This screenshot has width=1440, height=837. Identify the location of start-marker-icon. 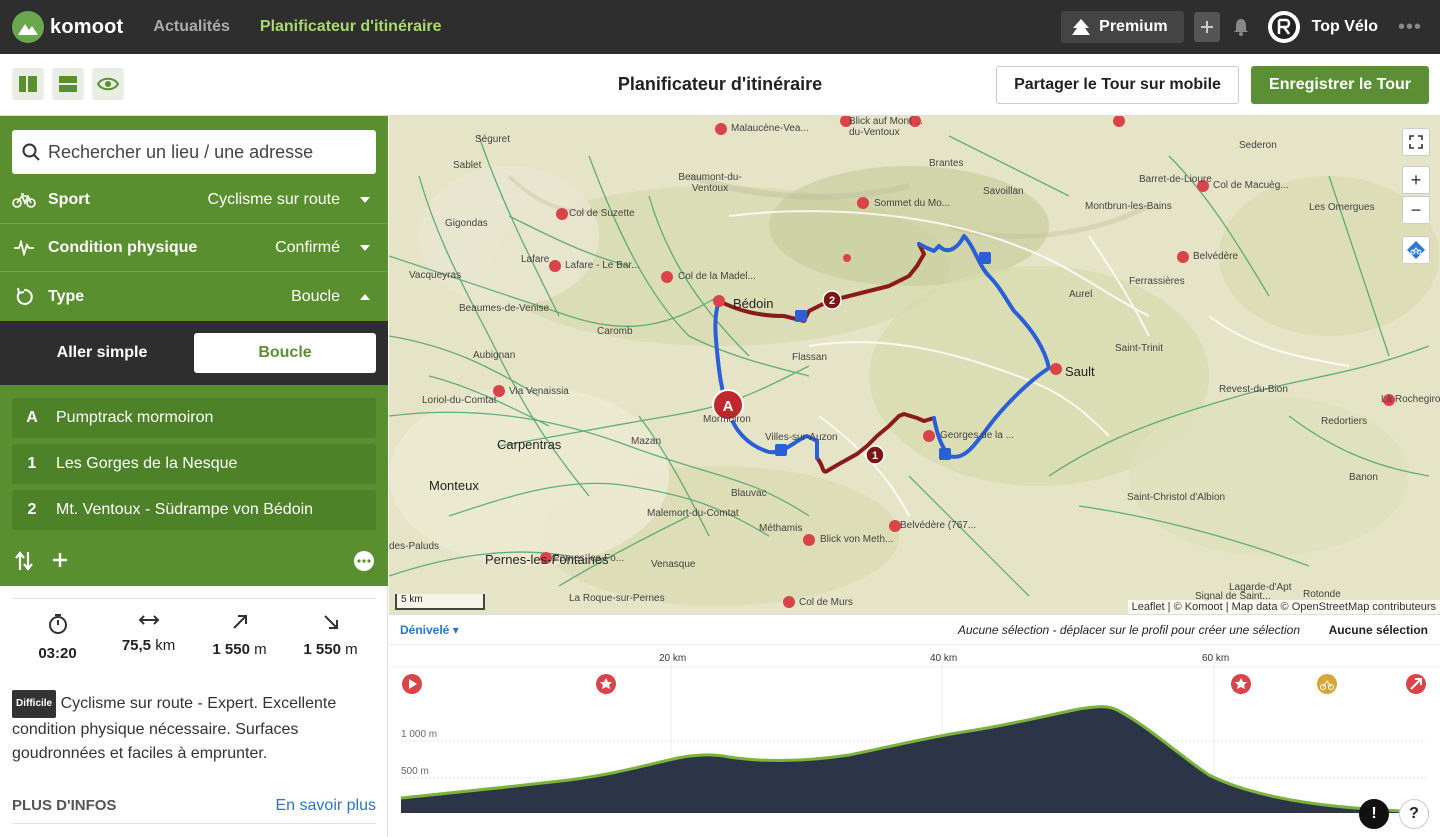
(412, 684).